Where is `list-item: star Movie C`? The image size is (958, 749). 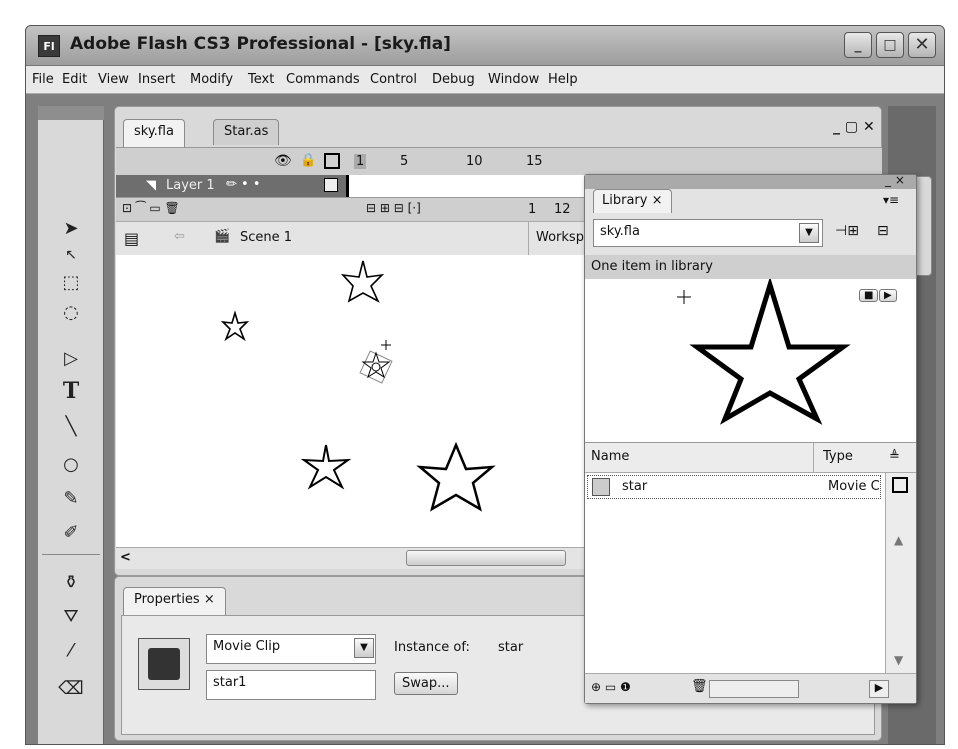
list-item: star Movie C is located at coordinates (734, 487).